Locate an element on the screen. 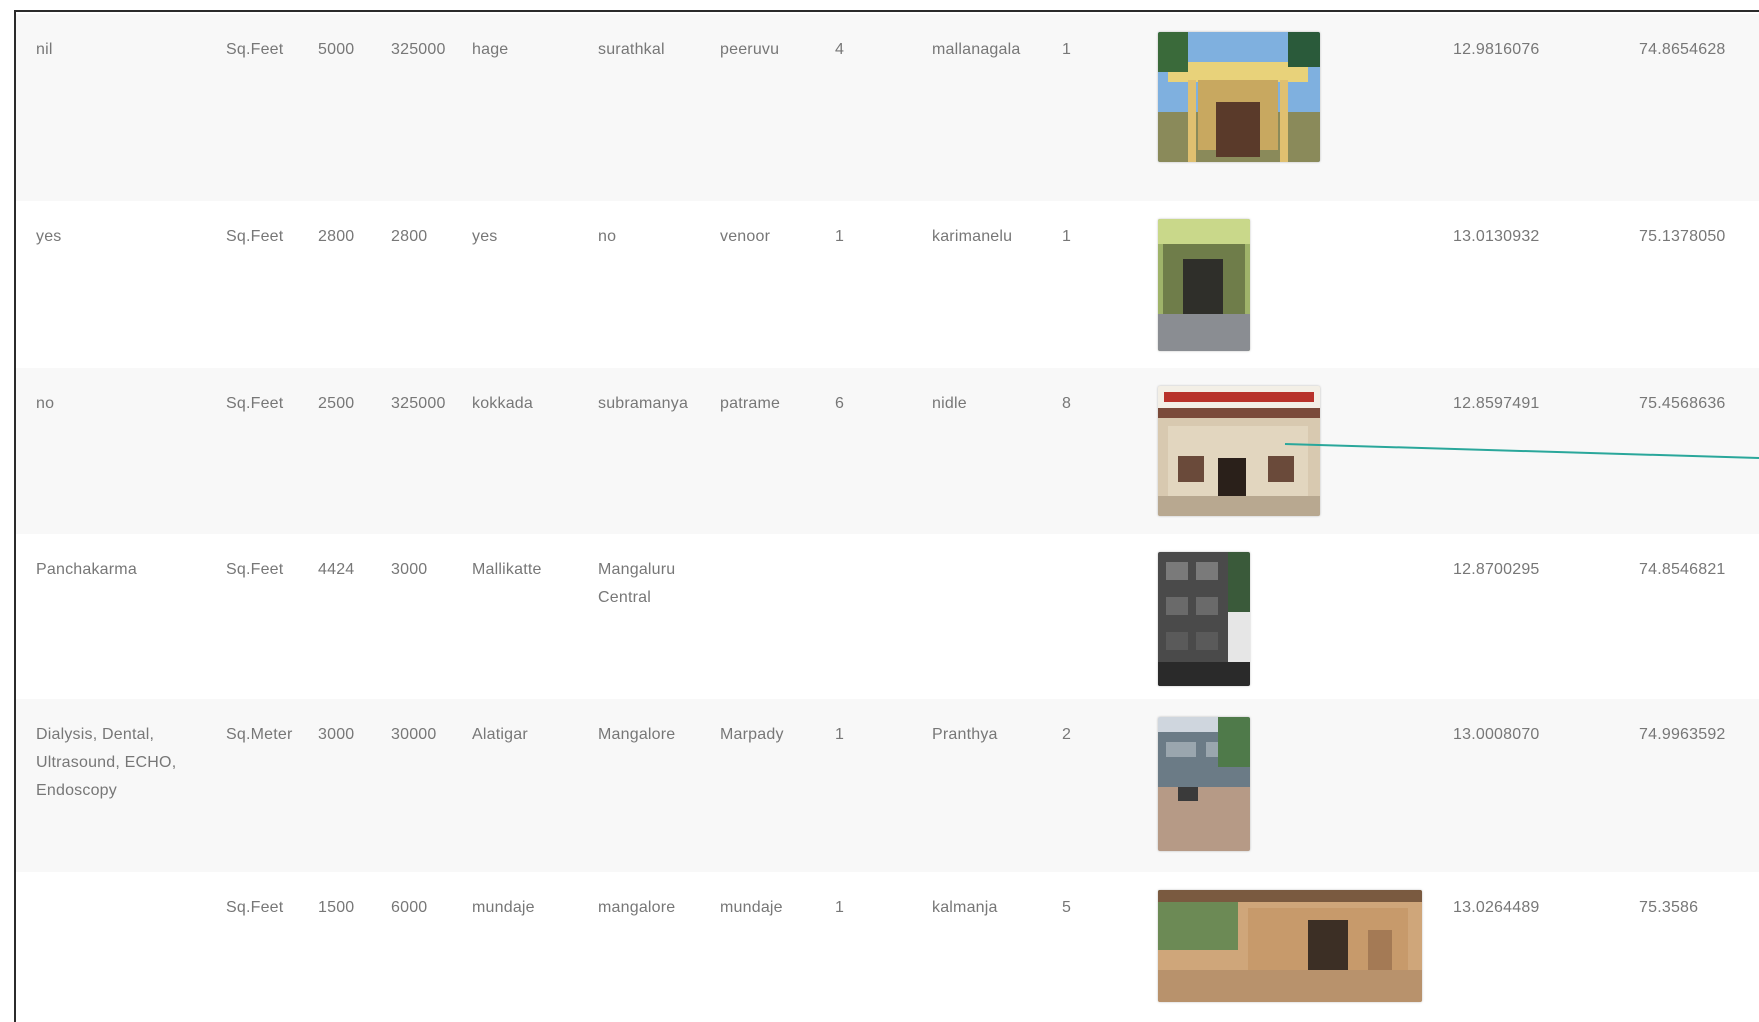 The width and height of the screenshot is (1759, 1022). cell-town: no is located at coordinates (607, 236).